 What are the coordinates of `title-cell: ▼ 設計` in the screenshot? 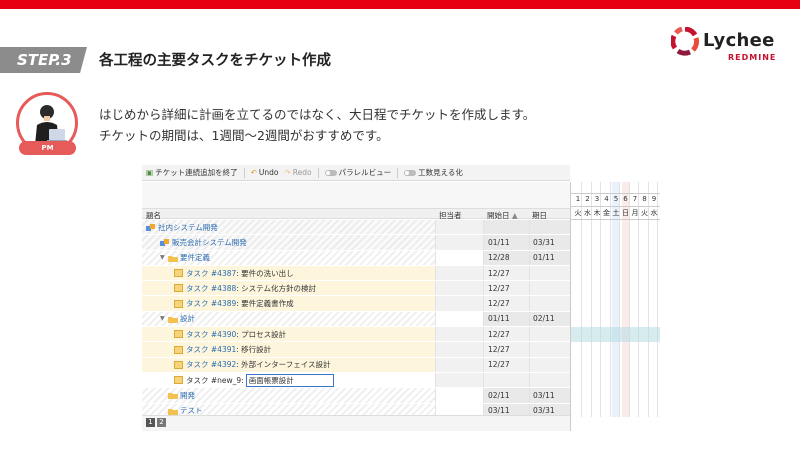 It's located at (288, 319).